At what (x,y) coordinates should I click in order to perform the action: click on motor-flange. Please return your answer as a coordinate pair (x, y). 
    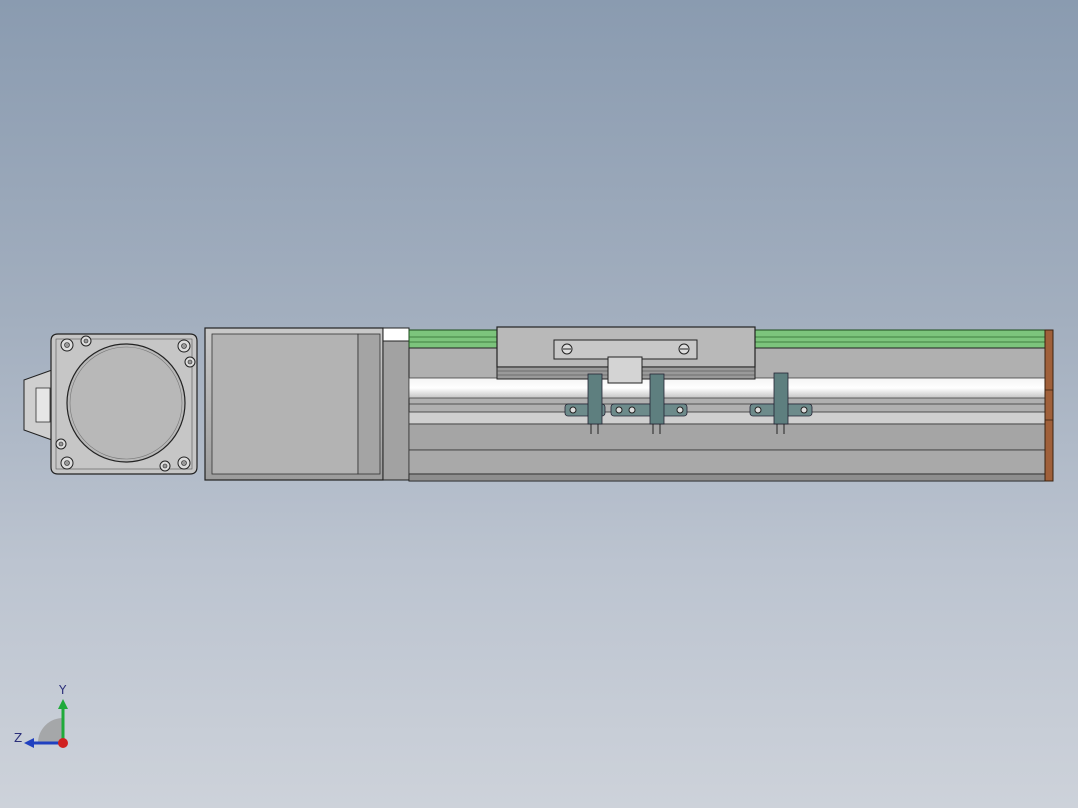
    Looking at the image, I should click on (294, 404).